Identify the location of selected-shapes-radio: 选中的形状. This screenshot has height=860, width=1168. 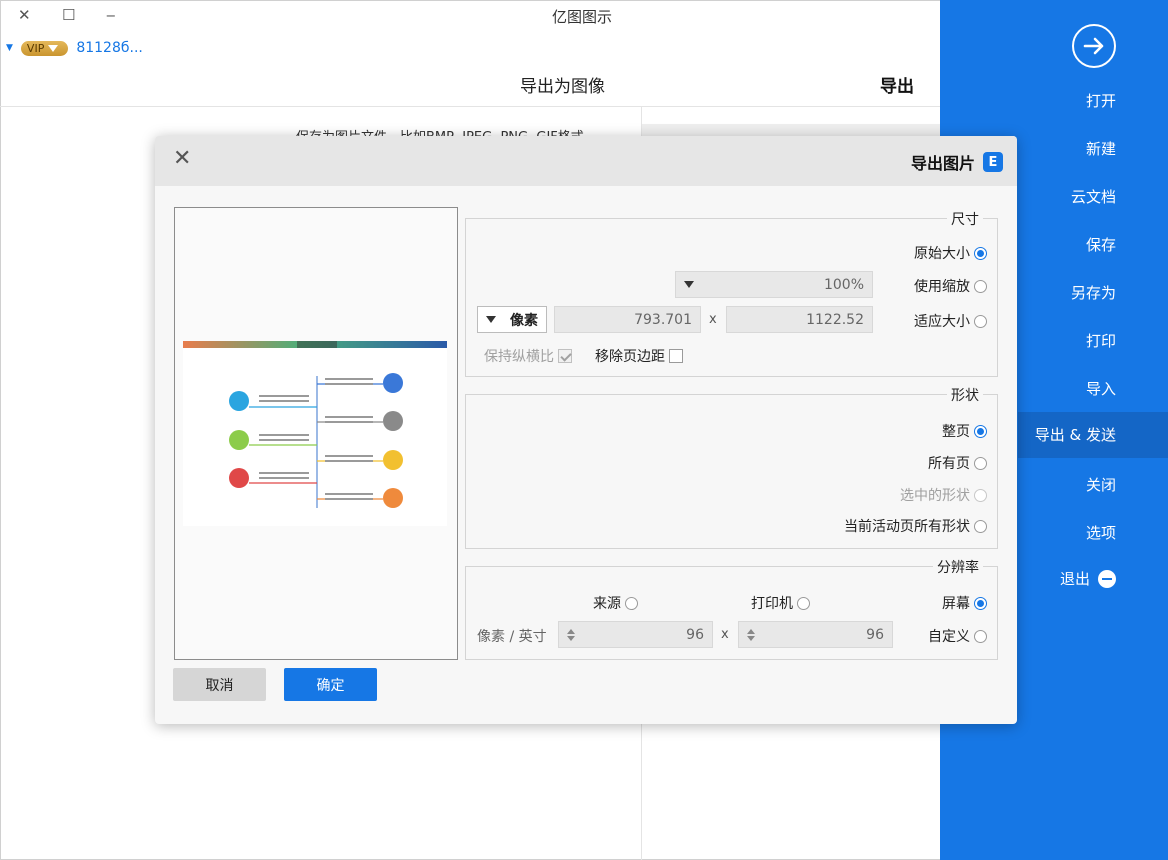
(943, 495).